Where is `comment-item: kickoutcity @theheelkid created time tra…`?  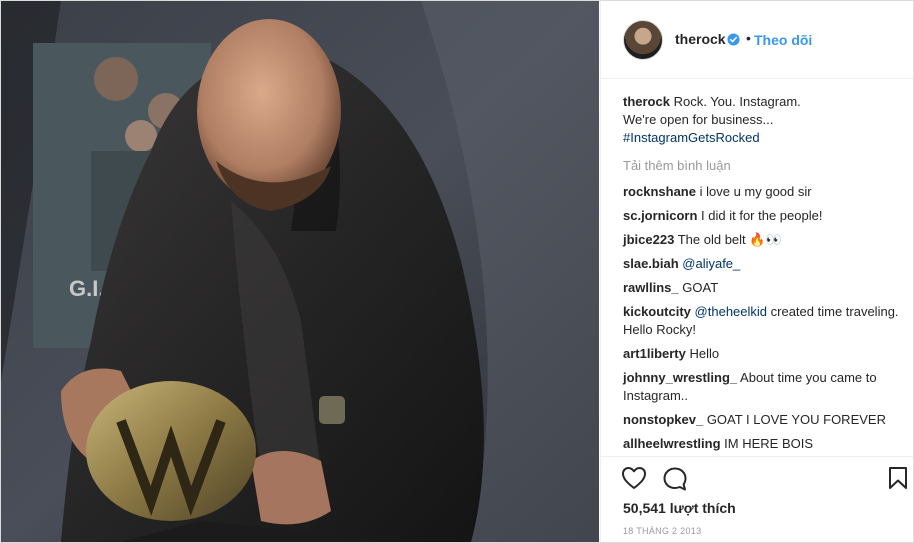 comment-item: kickoutcity @theheelkid created time tra… is located at coordinates (763, 321).